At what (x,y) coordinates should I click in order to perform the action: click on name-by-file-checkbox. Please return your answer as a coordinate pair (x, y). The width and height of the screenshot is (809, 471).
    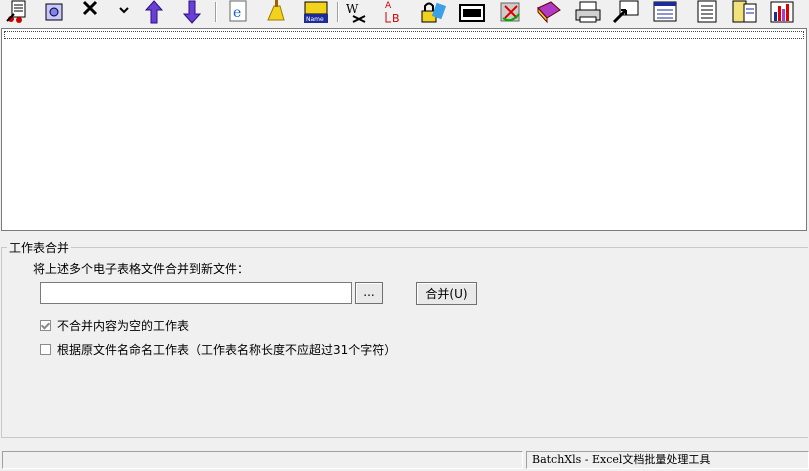
    Looking at the image, I should click on (45, 349).